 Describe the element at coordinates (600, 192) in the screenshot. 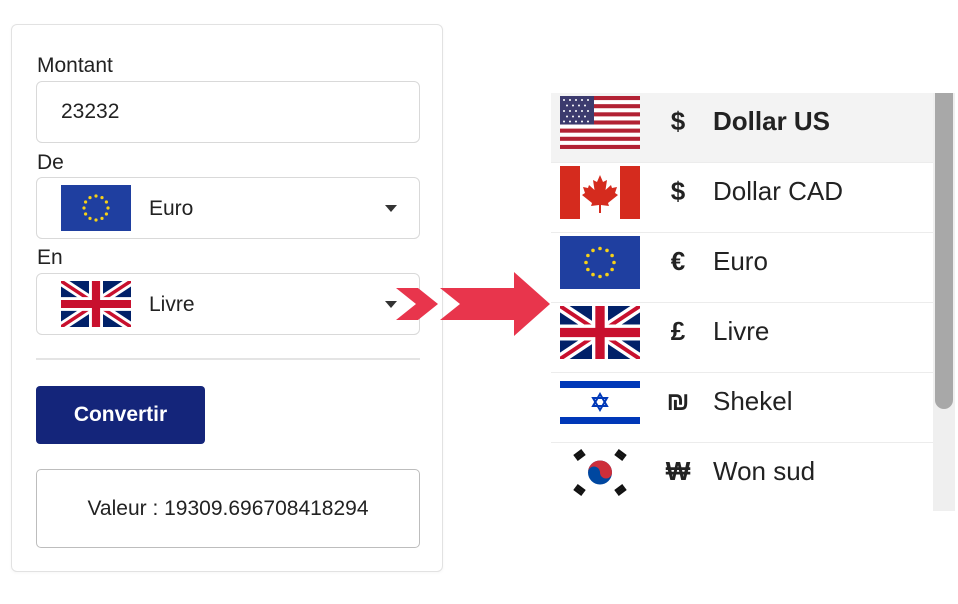

I see `canada-flag-icon` at that location.